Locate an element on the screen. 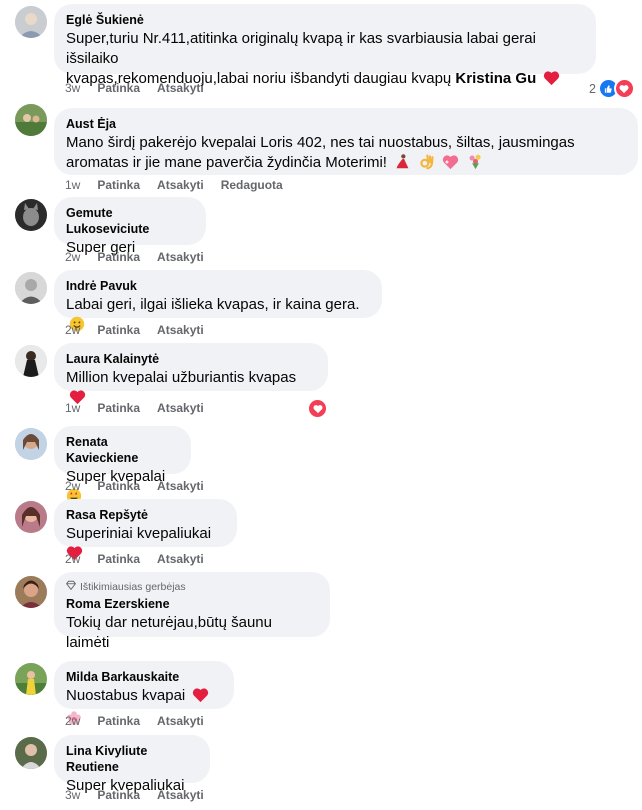  comment-bubble: Gemute Lukoseviciute Super geri is located at coordinates (130, 226).